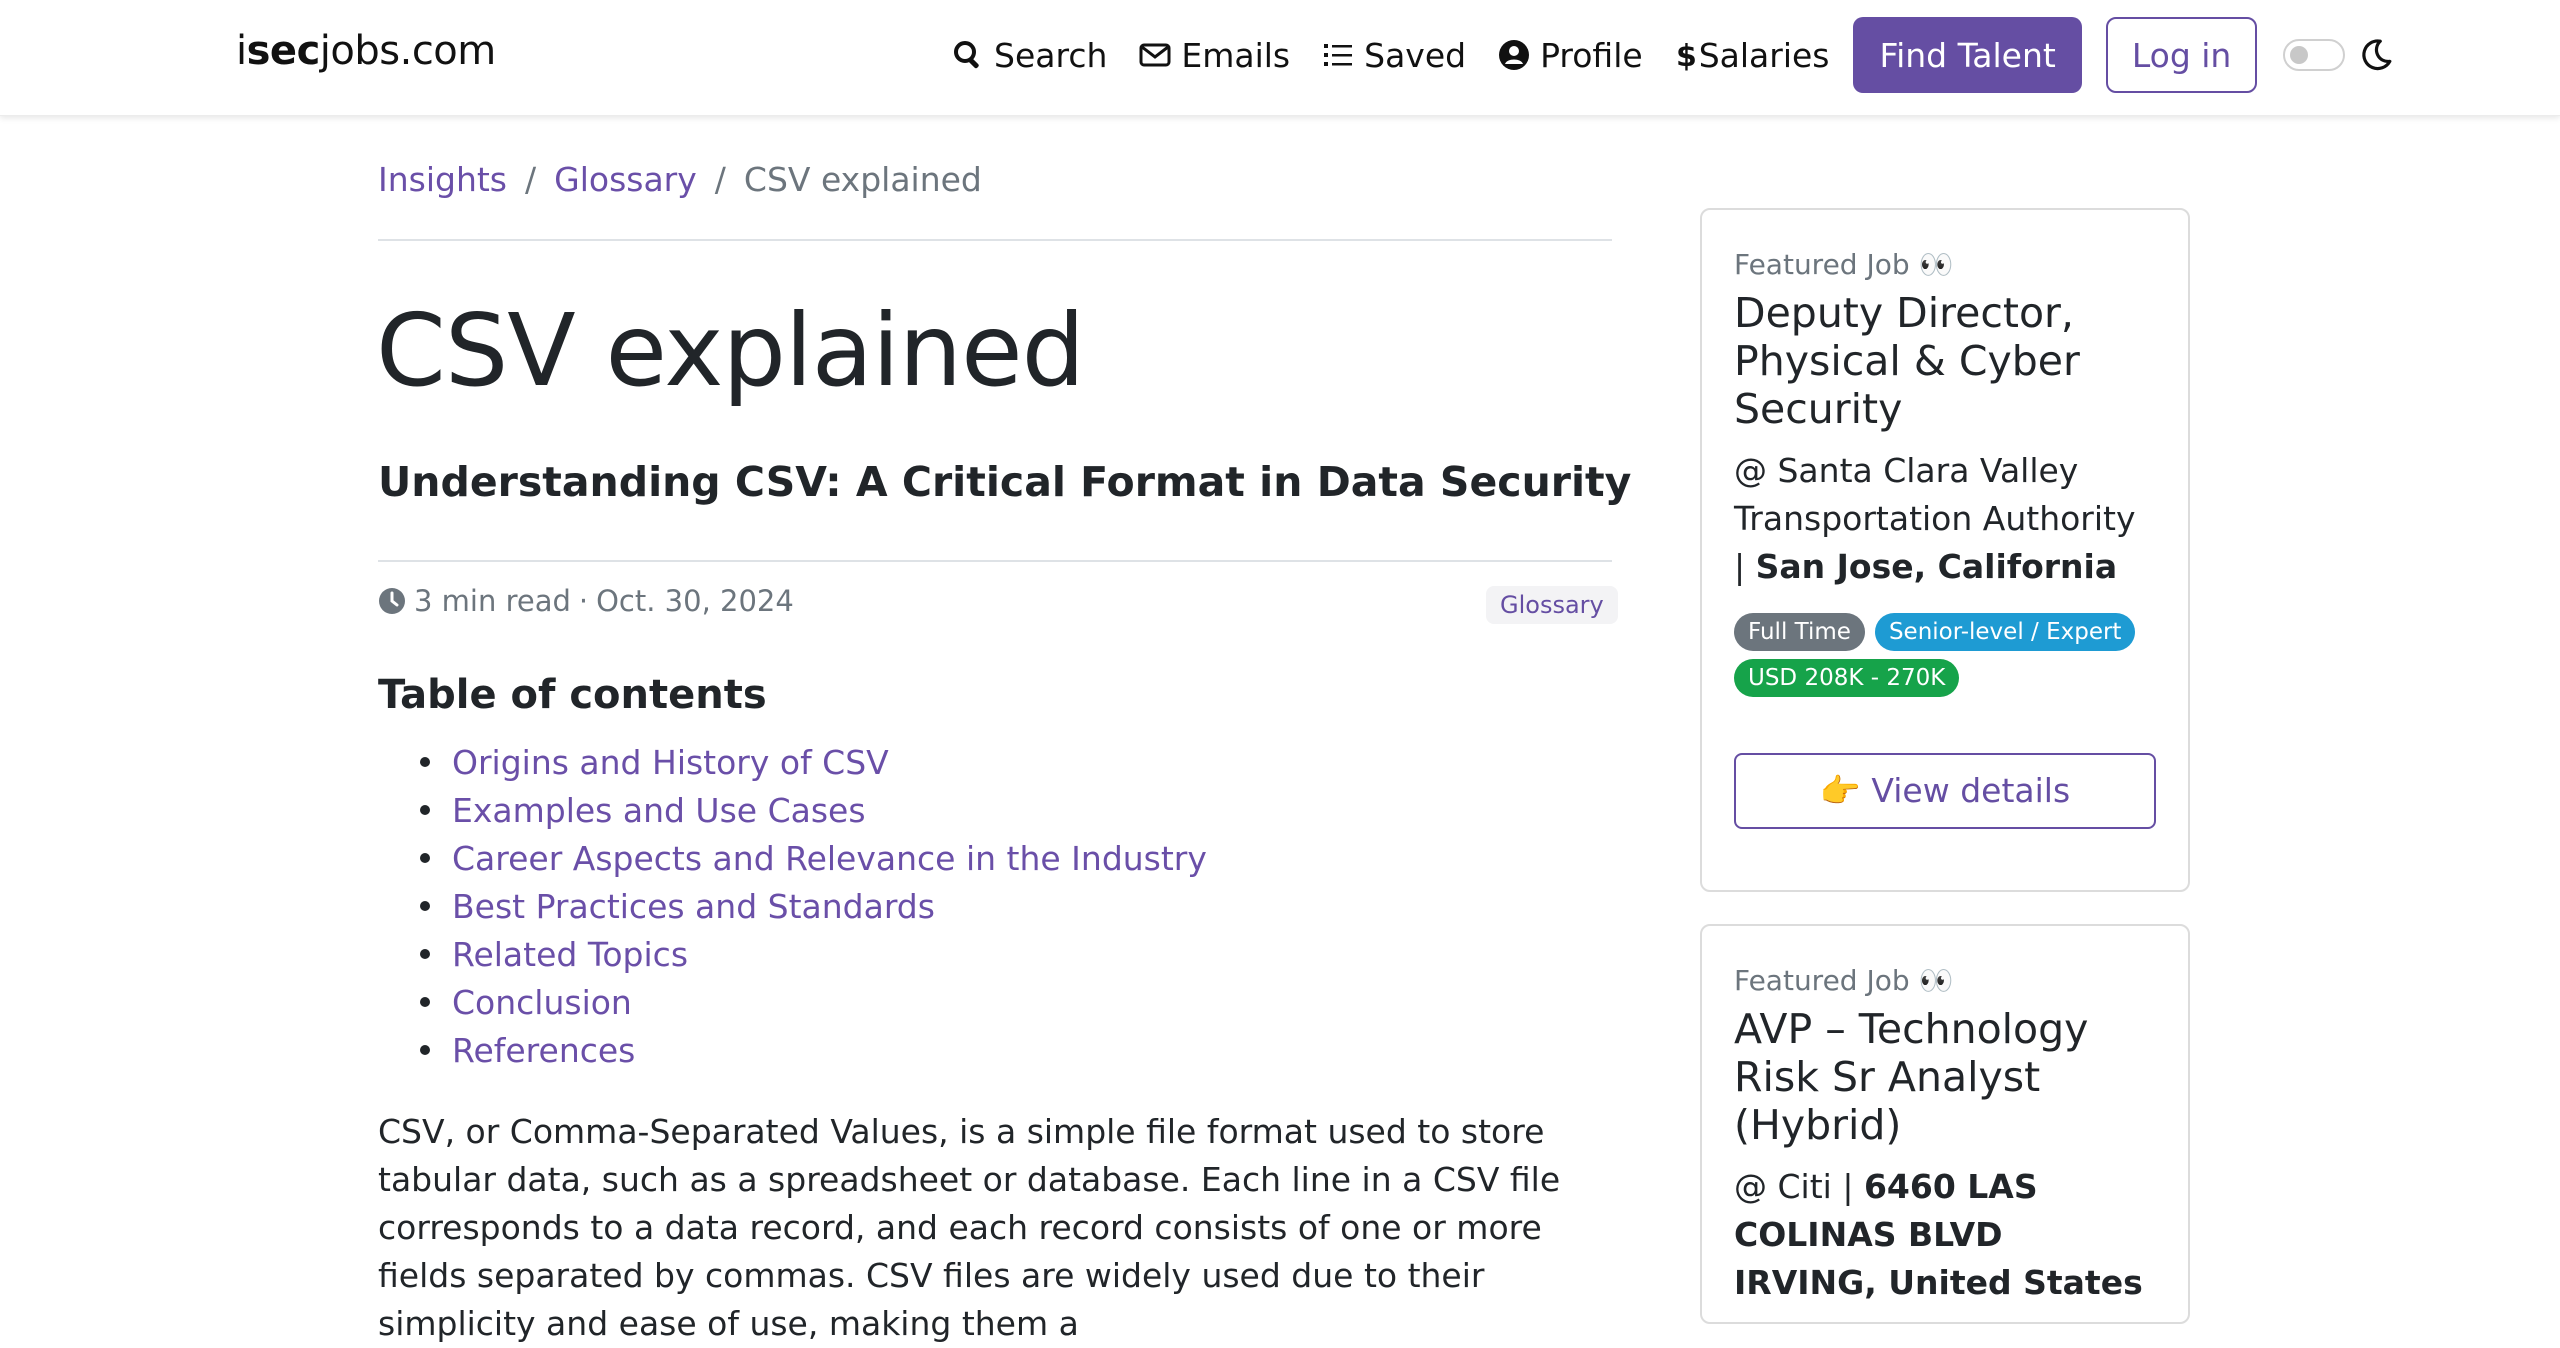  Describe the element at coordinates (1967, 55) in the screenshot. I see `find-talent-button: Find Talent` at that location.